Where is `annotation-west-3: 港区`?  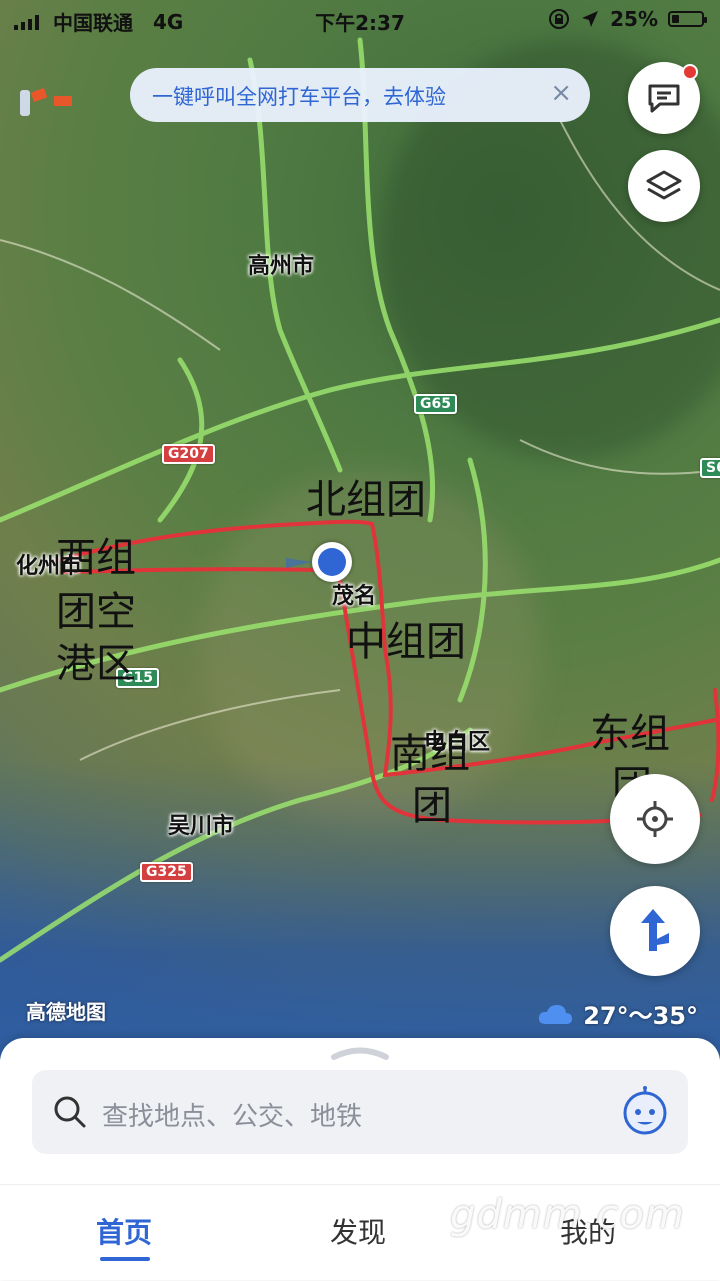
annotation-west-3: 港区 is located at coordinates (96, 664).